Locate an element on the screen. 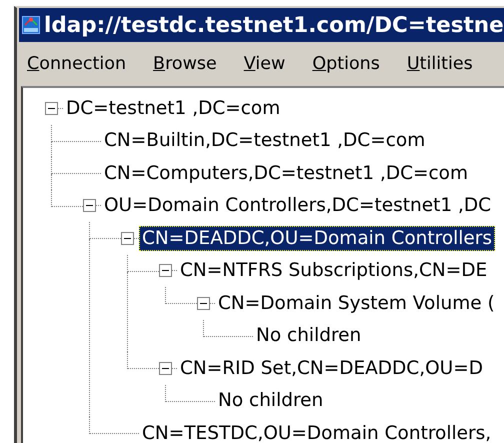  tree-item: CN=NTFRS Subscriptions,CN=DE is located at coordinates (333, 271).